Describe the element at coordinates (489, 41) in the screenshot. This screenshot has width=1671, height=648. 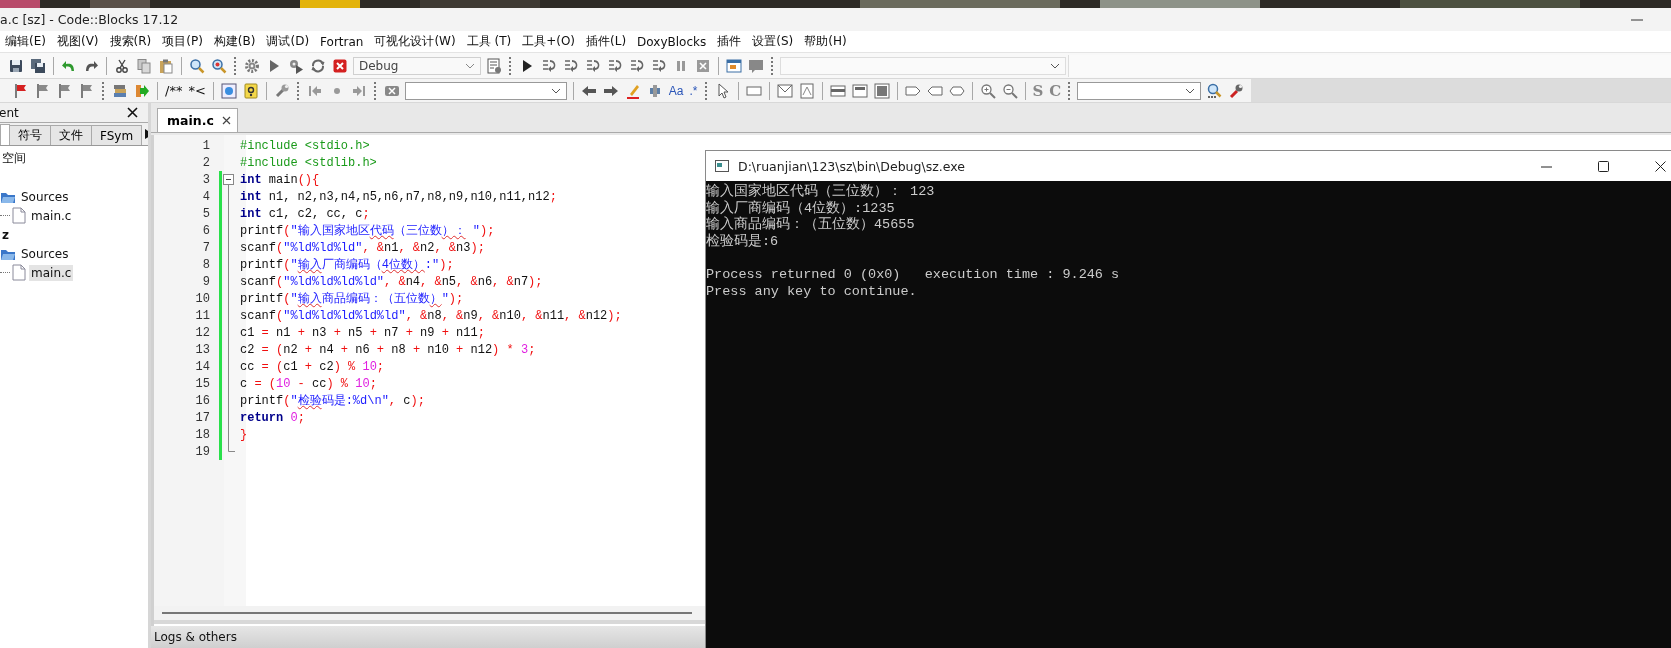
I see `menu-item: 工具 (T)` at that location.